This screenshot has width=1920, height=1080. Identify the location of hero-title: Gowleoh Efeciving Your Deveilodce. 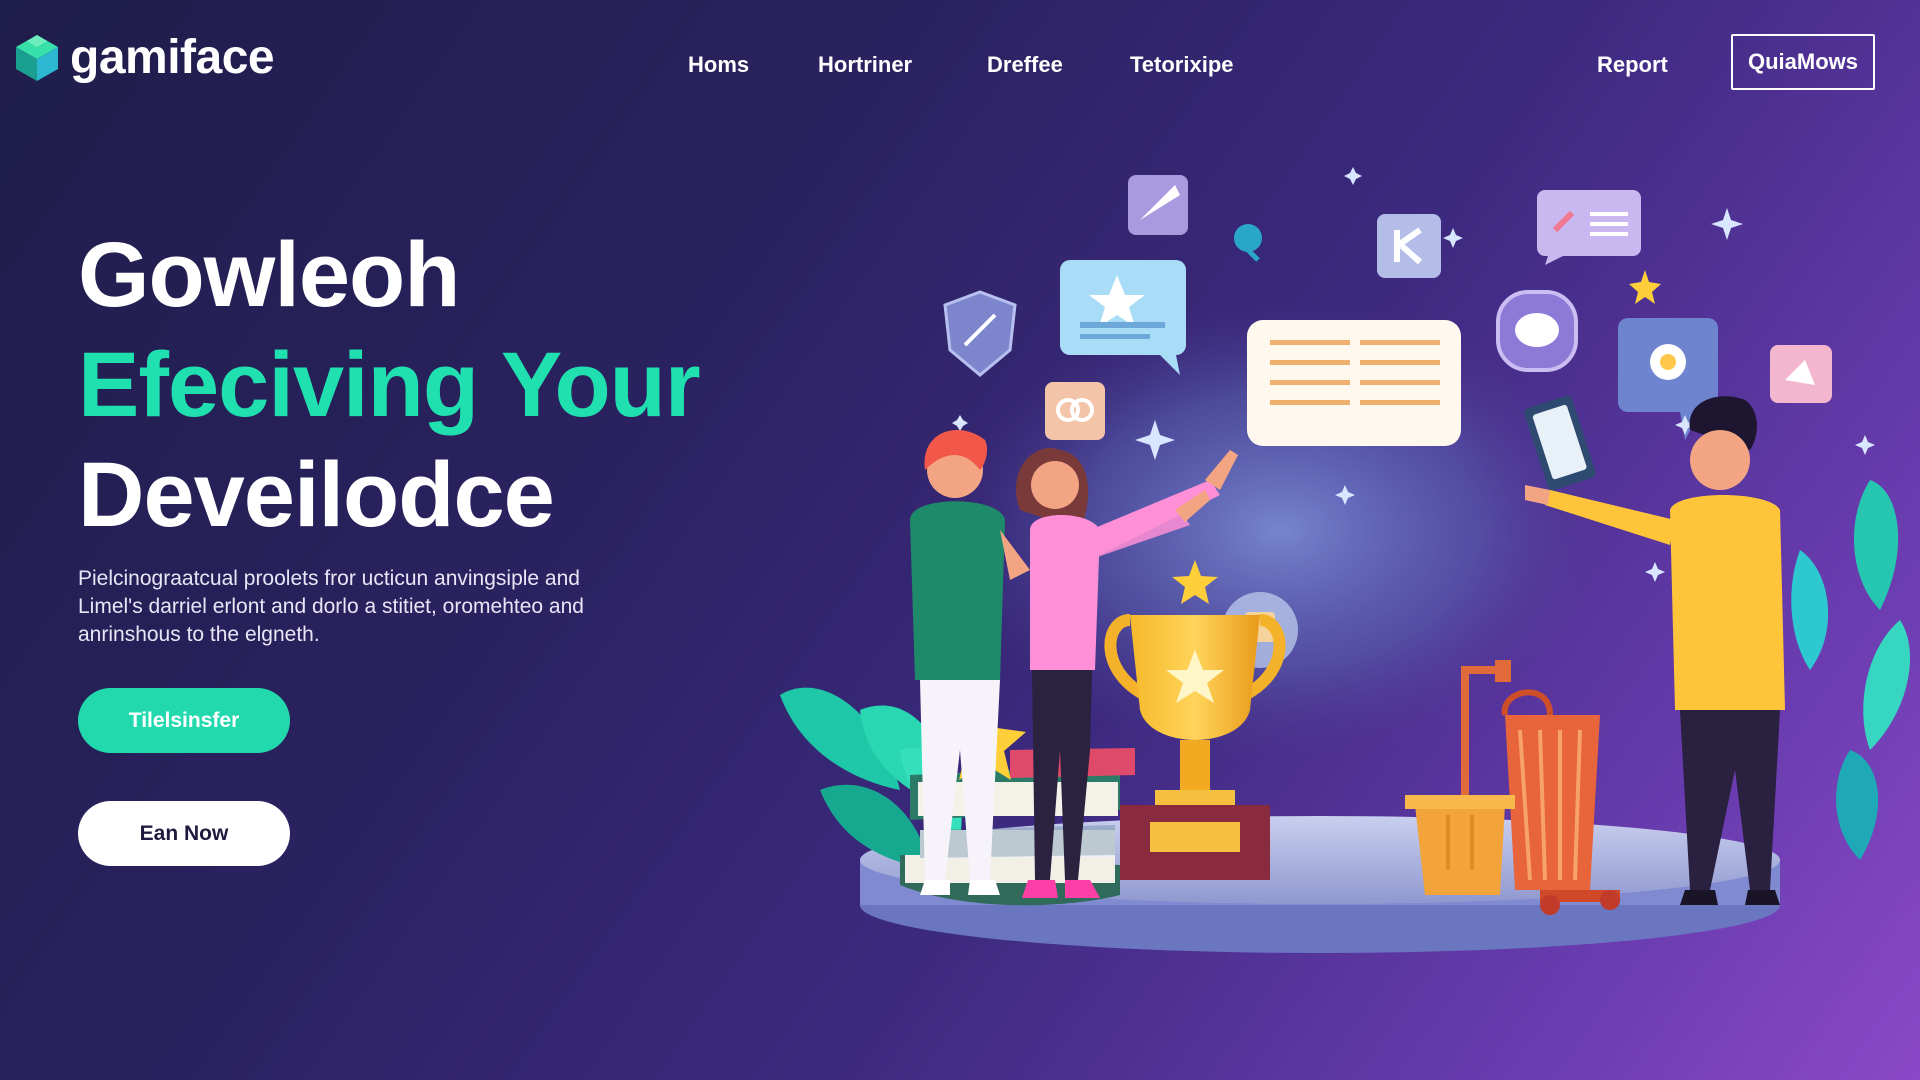
(389, 385).